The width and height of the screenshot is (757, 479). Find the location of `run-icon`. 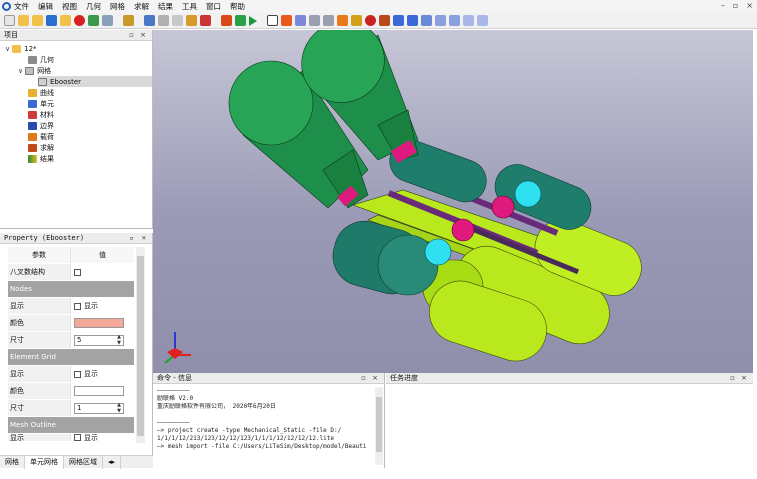

run-icon is located at coordinates (253, 20).